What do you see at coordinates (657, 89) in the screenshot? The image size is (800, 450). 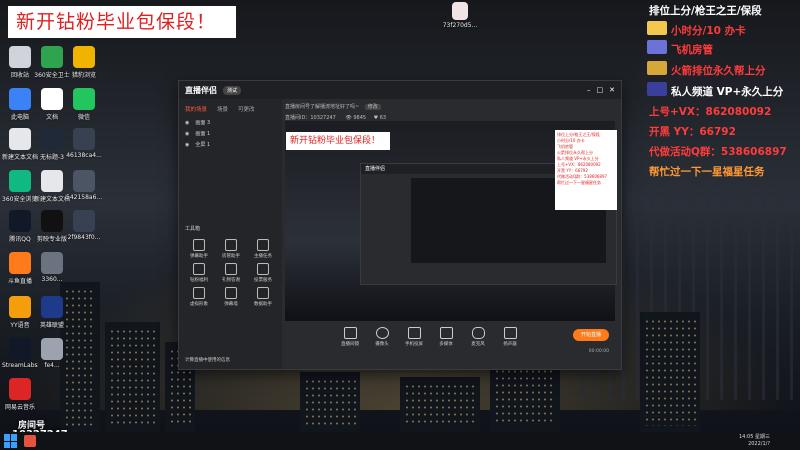 I see `channel-icon` at bounding box center [657, 89].